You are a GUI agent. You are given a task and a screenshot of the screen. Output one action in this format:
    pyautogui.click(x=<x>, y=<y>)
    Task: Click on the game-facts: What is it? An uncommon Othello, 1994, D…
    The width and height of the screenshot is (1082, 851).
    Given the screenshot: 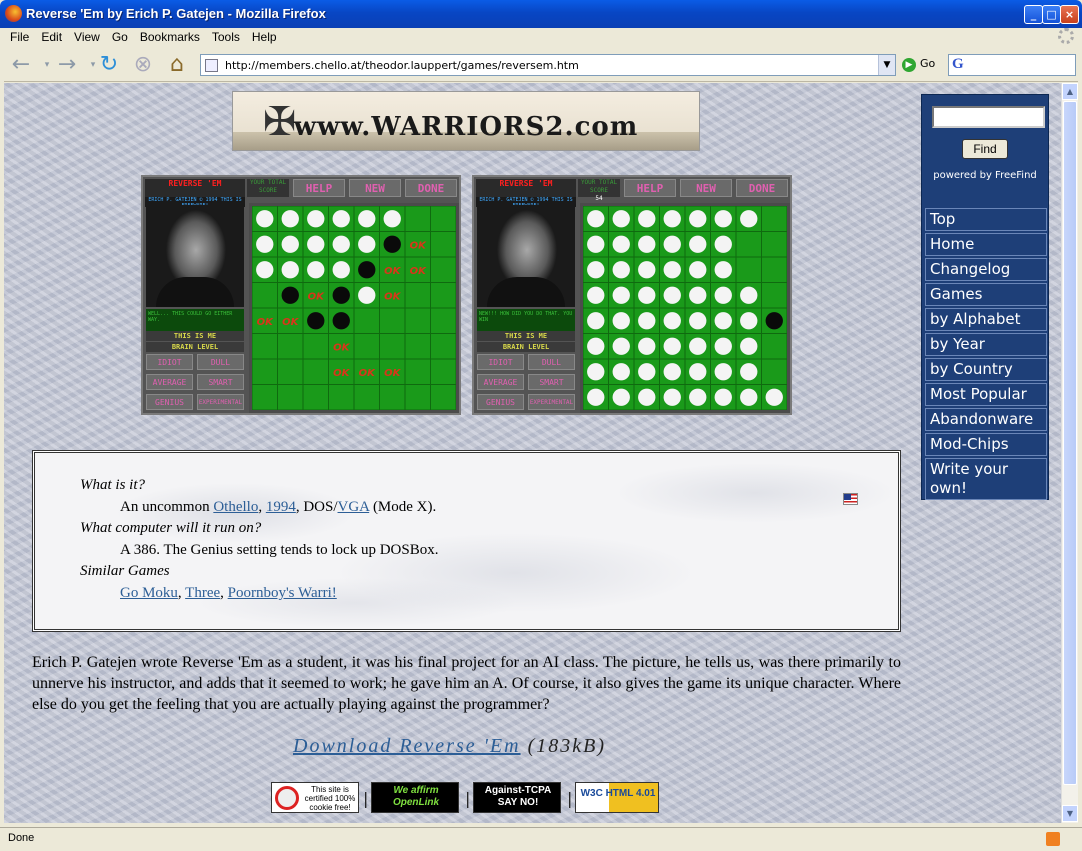 What is the action you would take?
    pyautogui.click(x=259, y=539)
    